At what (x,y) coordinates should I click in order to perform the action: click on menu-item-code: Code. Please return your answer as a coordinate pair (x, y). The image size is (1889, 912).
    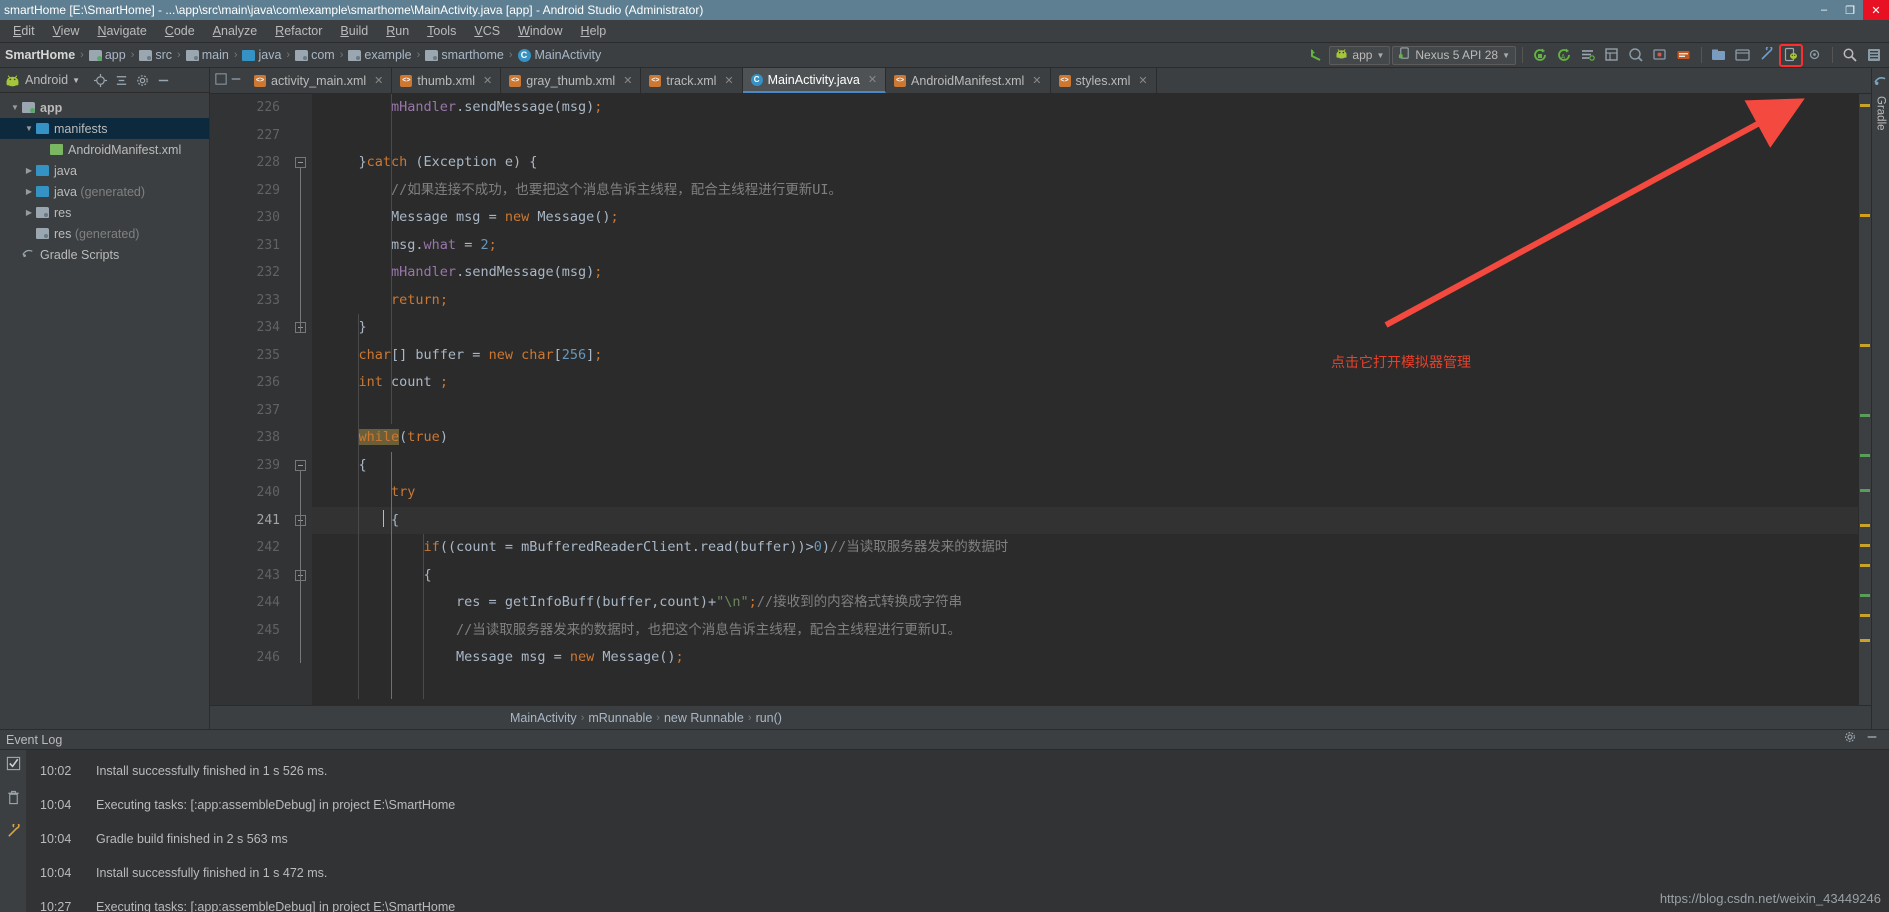
    Looking at the image, I should click on (180, 31).